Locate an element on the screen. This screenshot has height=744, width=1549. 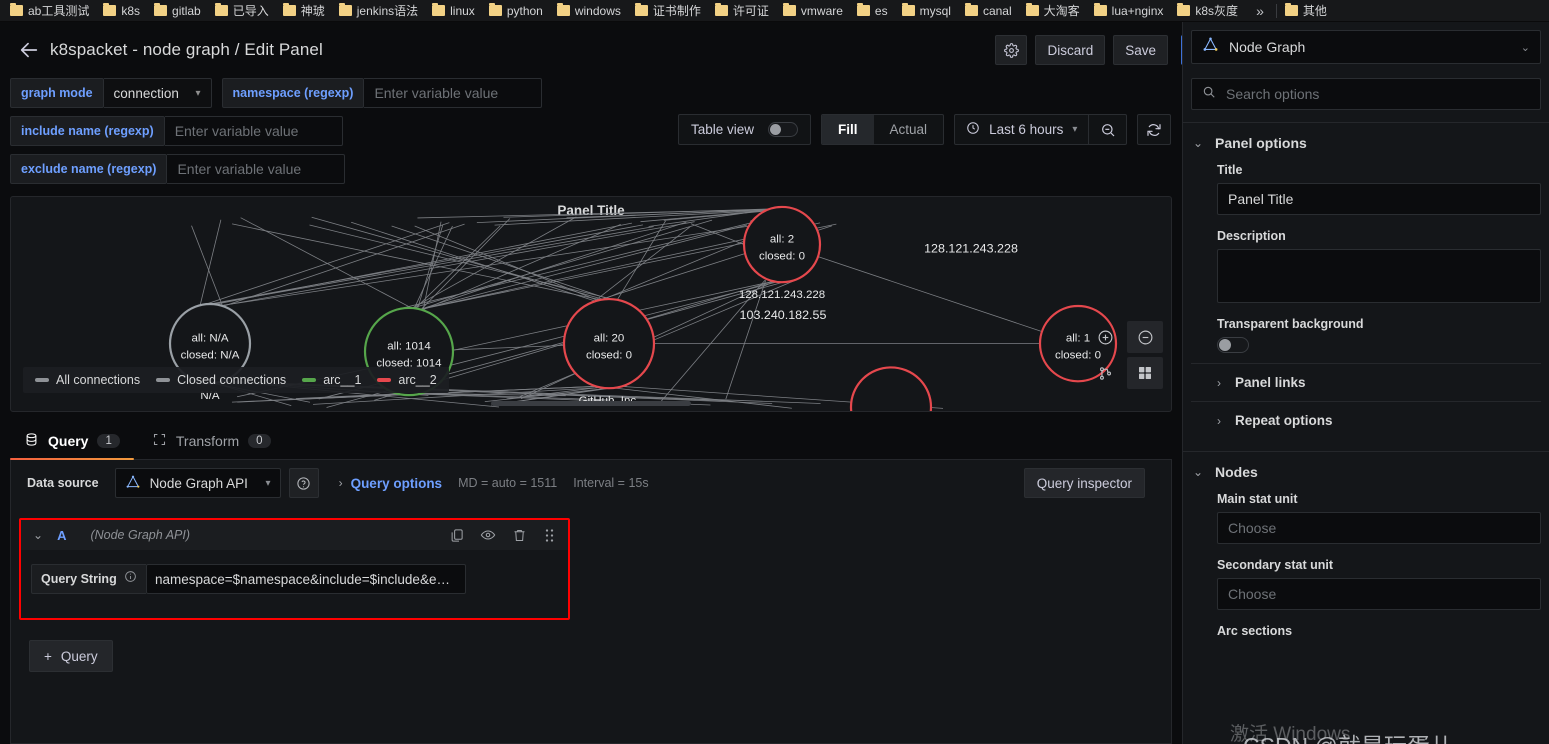
info-circle-icon is located at coordinates (130, 579).